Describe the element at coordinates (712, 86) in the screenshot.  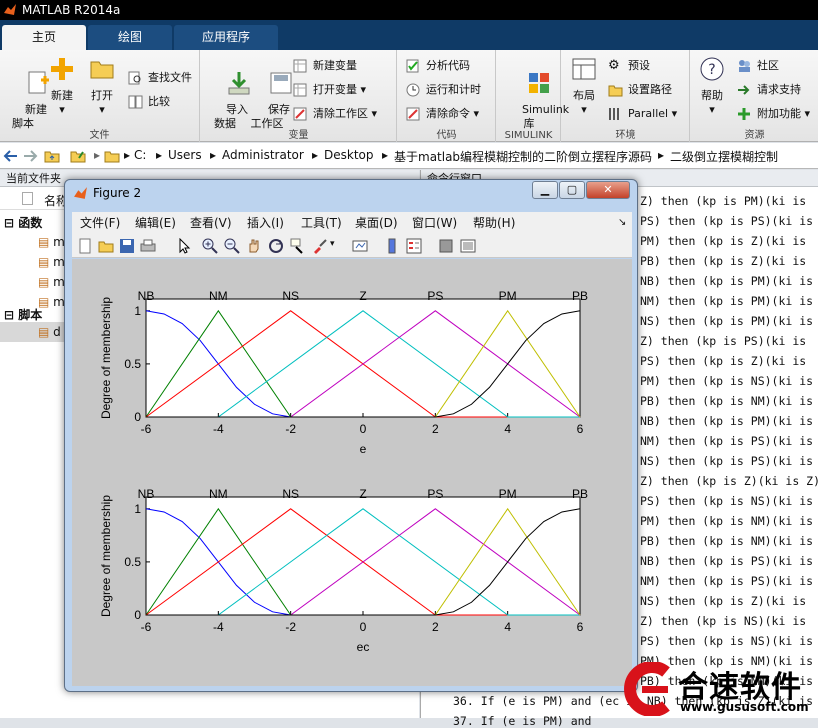
I see `help-button: ? 帮助 ▾` at that location.